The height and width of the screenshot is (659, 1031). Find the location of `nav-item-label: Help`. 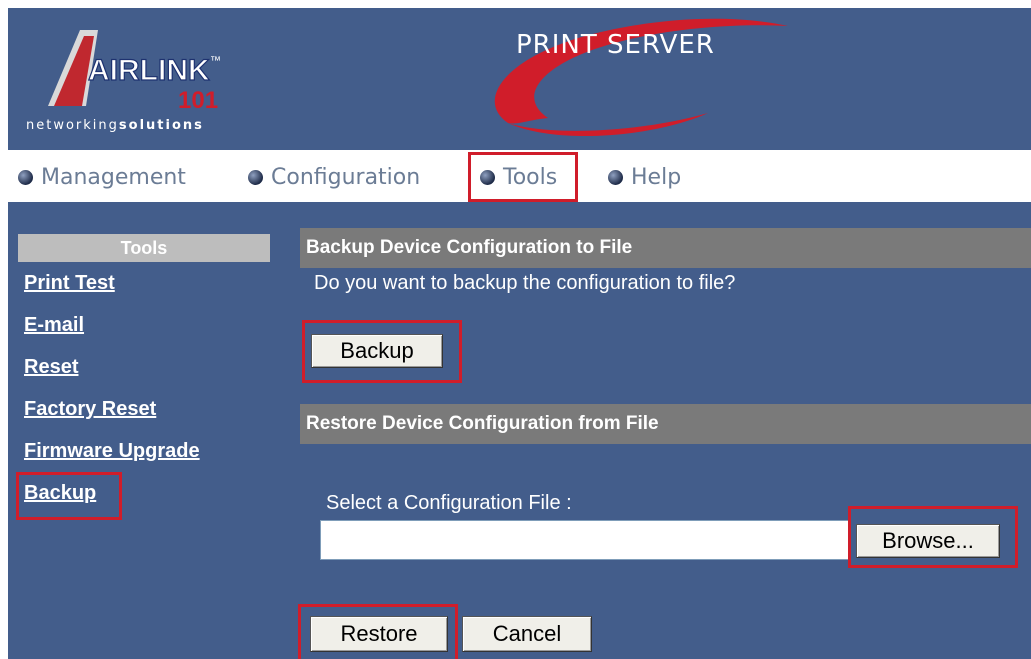

nav-item-label: Help is located at coordinates (656, 177).